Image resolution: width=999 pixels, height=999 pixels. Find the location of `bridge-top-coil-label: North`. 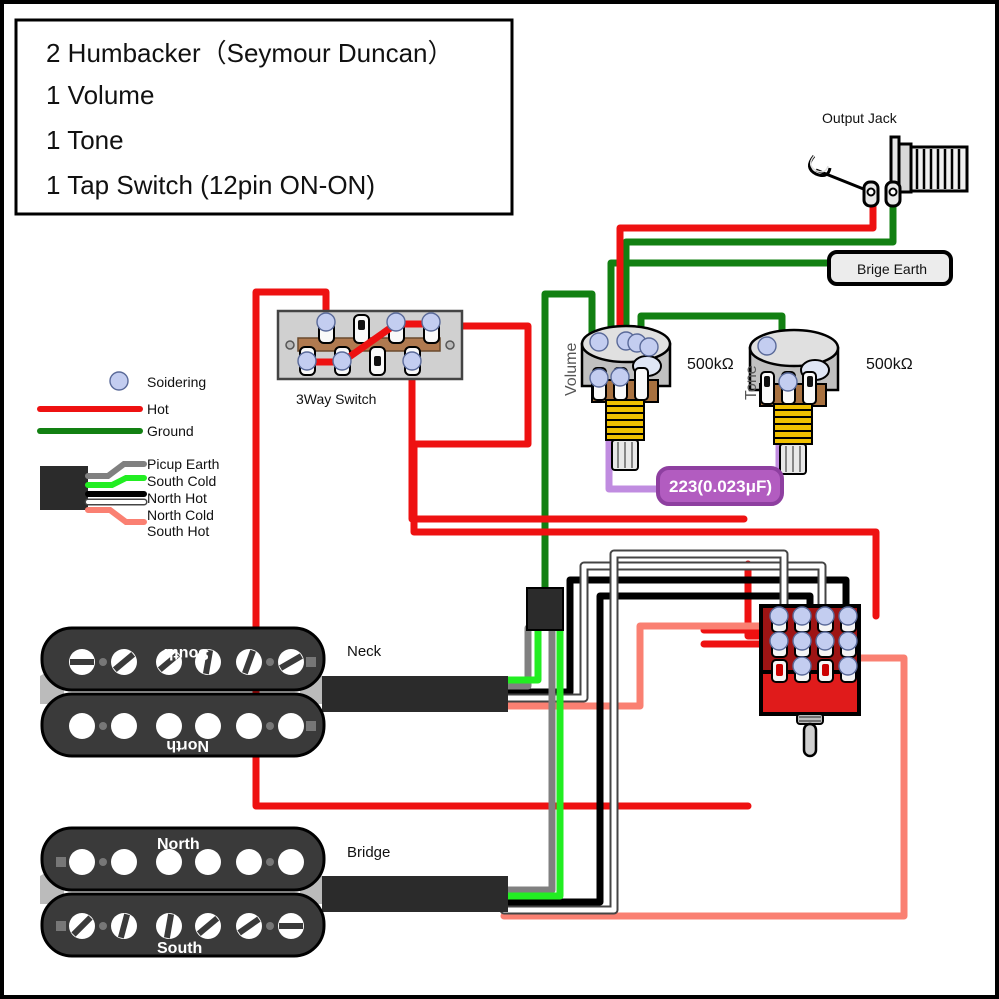

bridge-top-coil-label: North is located at coordinates (178, 844).